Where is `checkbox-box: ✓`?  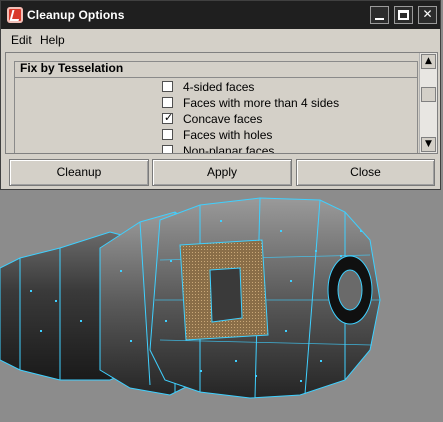
checkbox-box: ✓ is located at coordinates (168, 118).